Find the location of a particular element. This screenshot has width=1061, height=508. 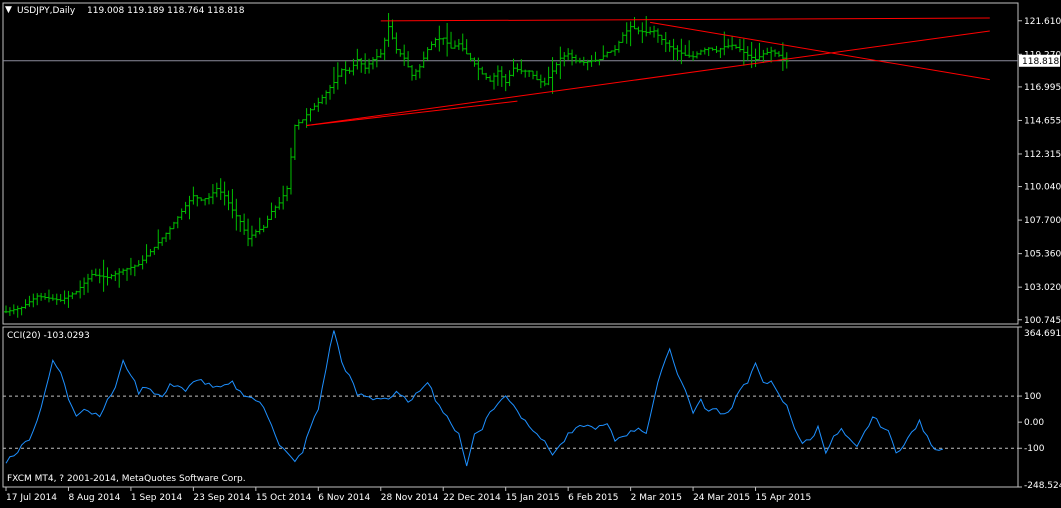

time-tick-label: 2 Mar 2015 is located at coordinates (656, 498).